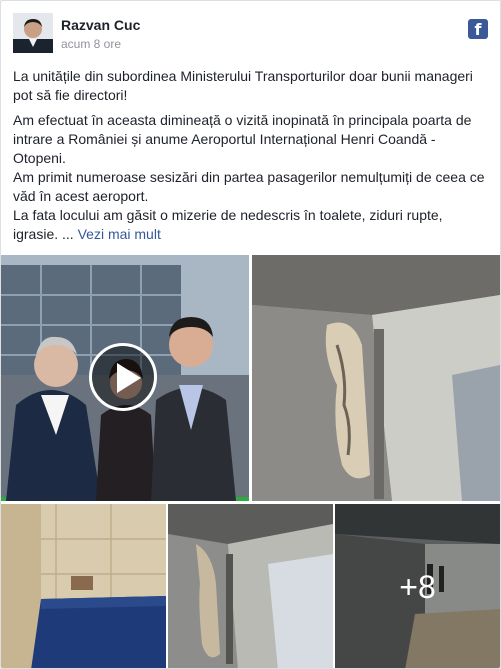 This screenshot has height=669, width=501. I want to click on avatar-image, so click(33, 33).